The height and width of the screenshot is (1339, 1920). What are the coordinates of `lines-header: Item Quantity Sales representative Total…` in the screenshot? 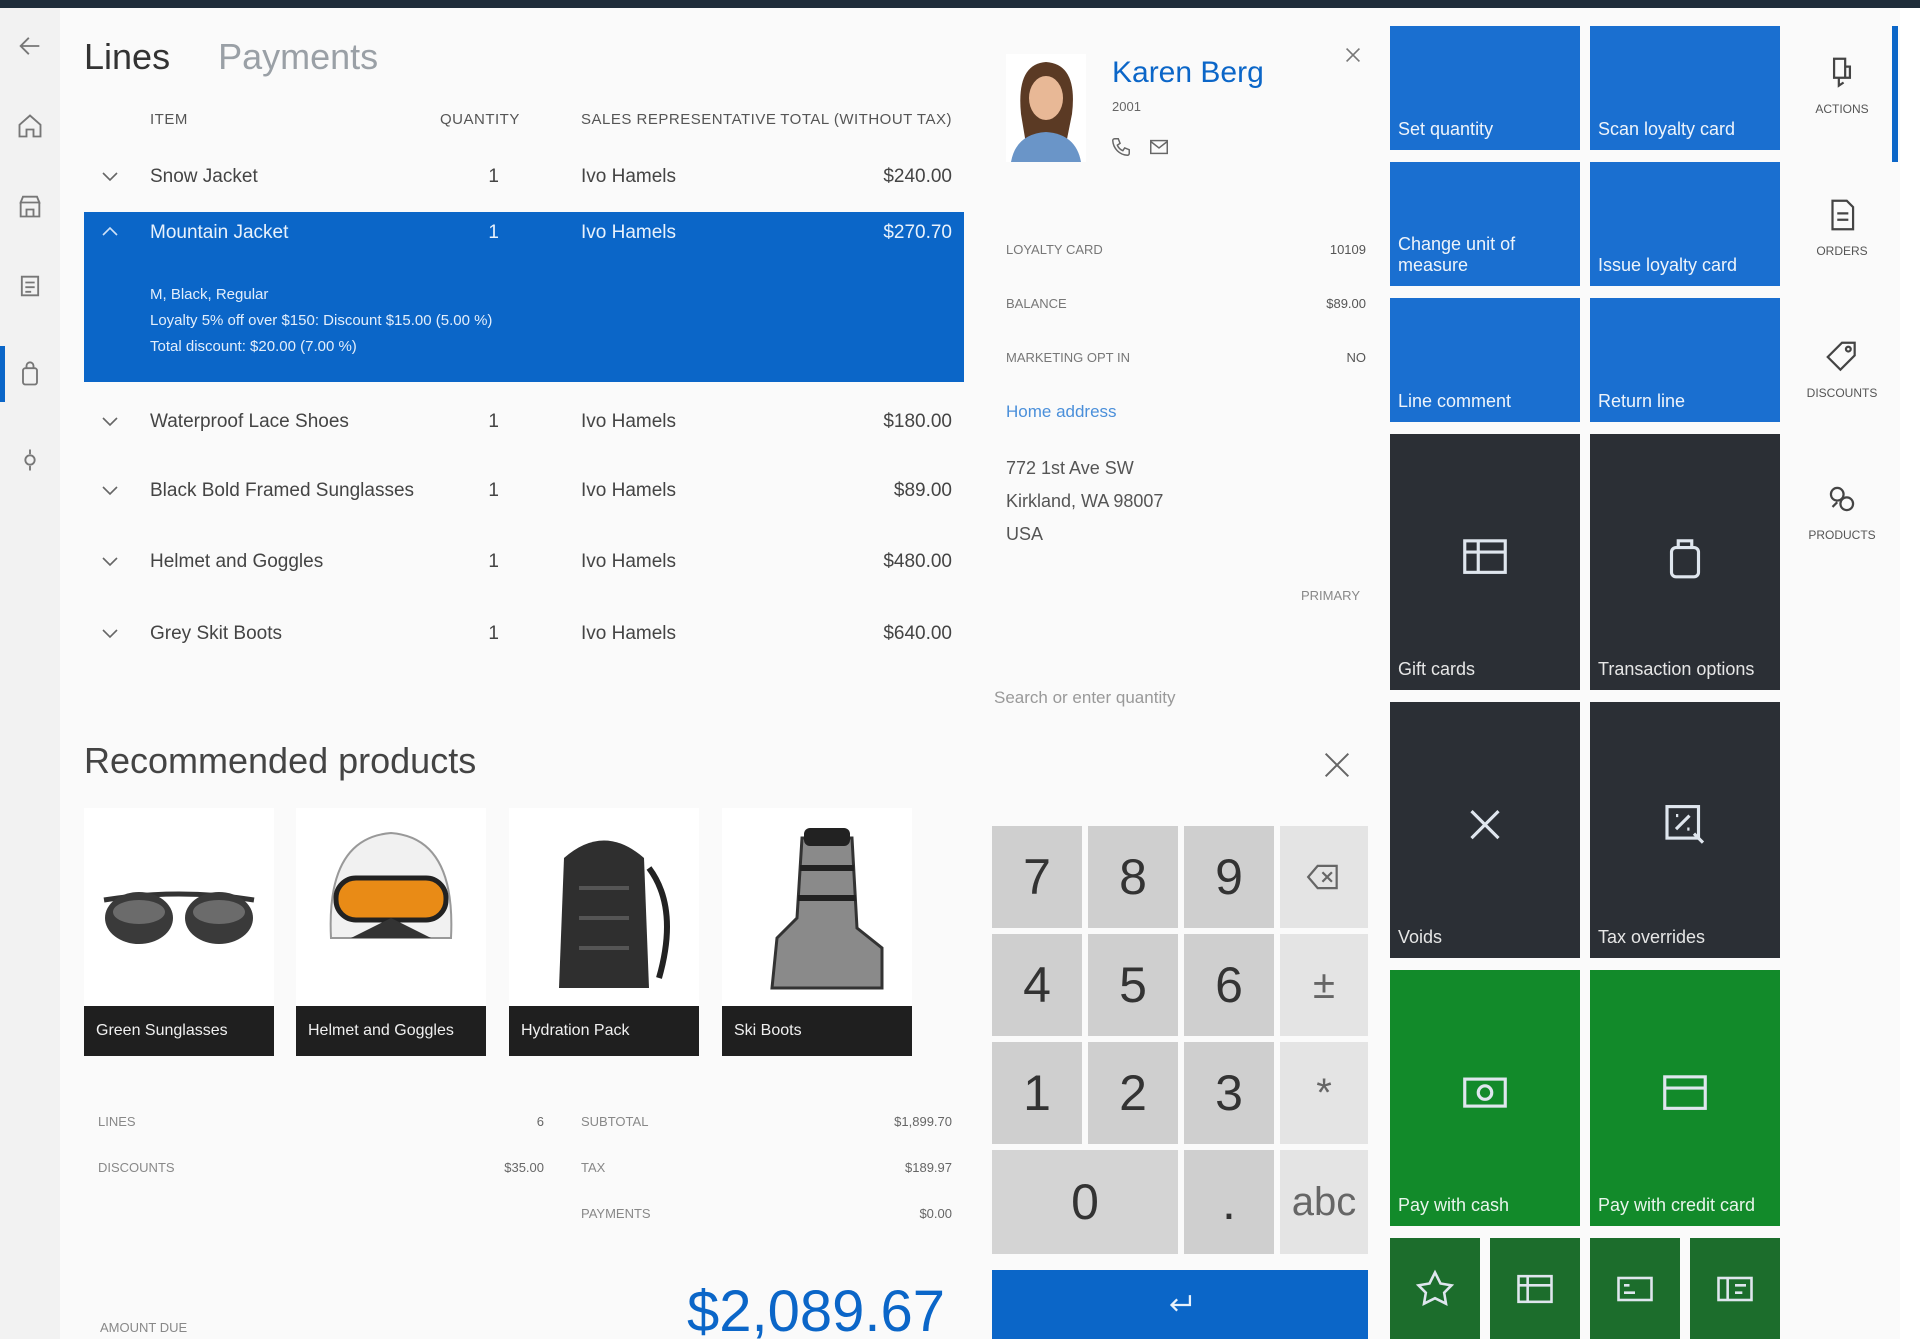 It's located at (524, 123).